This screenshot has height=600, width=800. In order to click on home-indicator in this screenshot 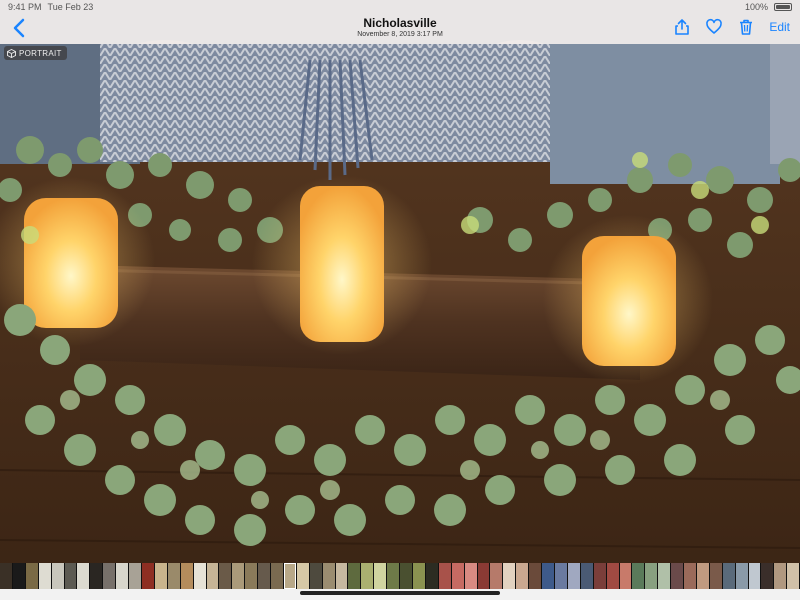, I will do `click(400, 593)`.